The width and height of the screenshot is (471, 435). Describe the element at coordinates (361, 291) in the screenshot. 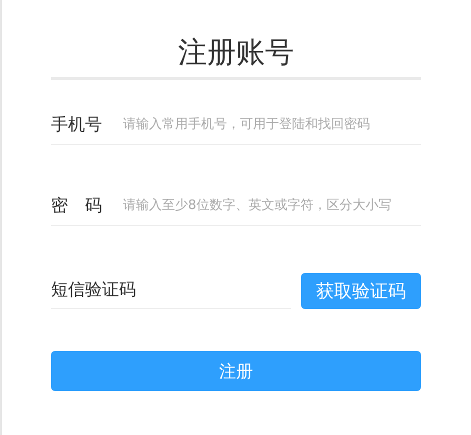

I see `get-code-button: 获取验证码` at that location.